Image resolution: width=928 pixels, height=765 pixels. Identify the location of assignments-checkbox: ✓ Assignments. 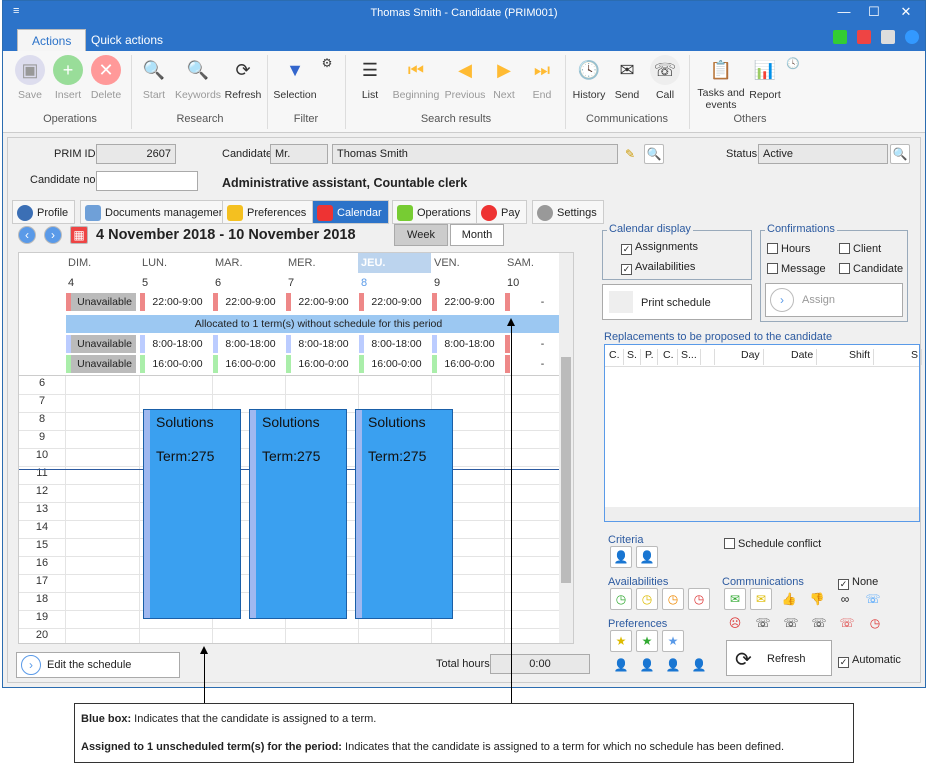
(659, 248).